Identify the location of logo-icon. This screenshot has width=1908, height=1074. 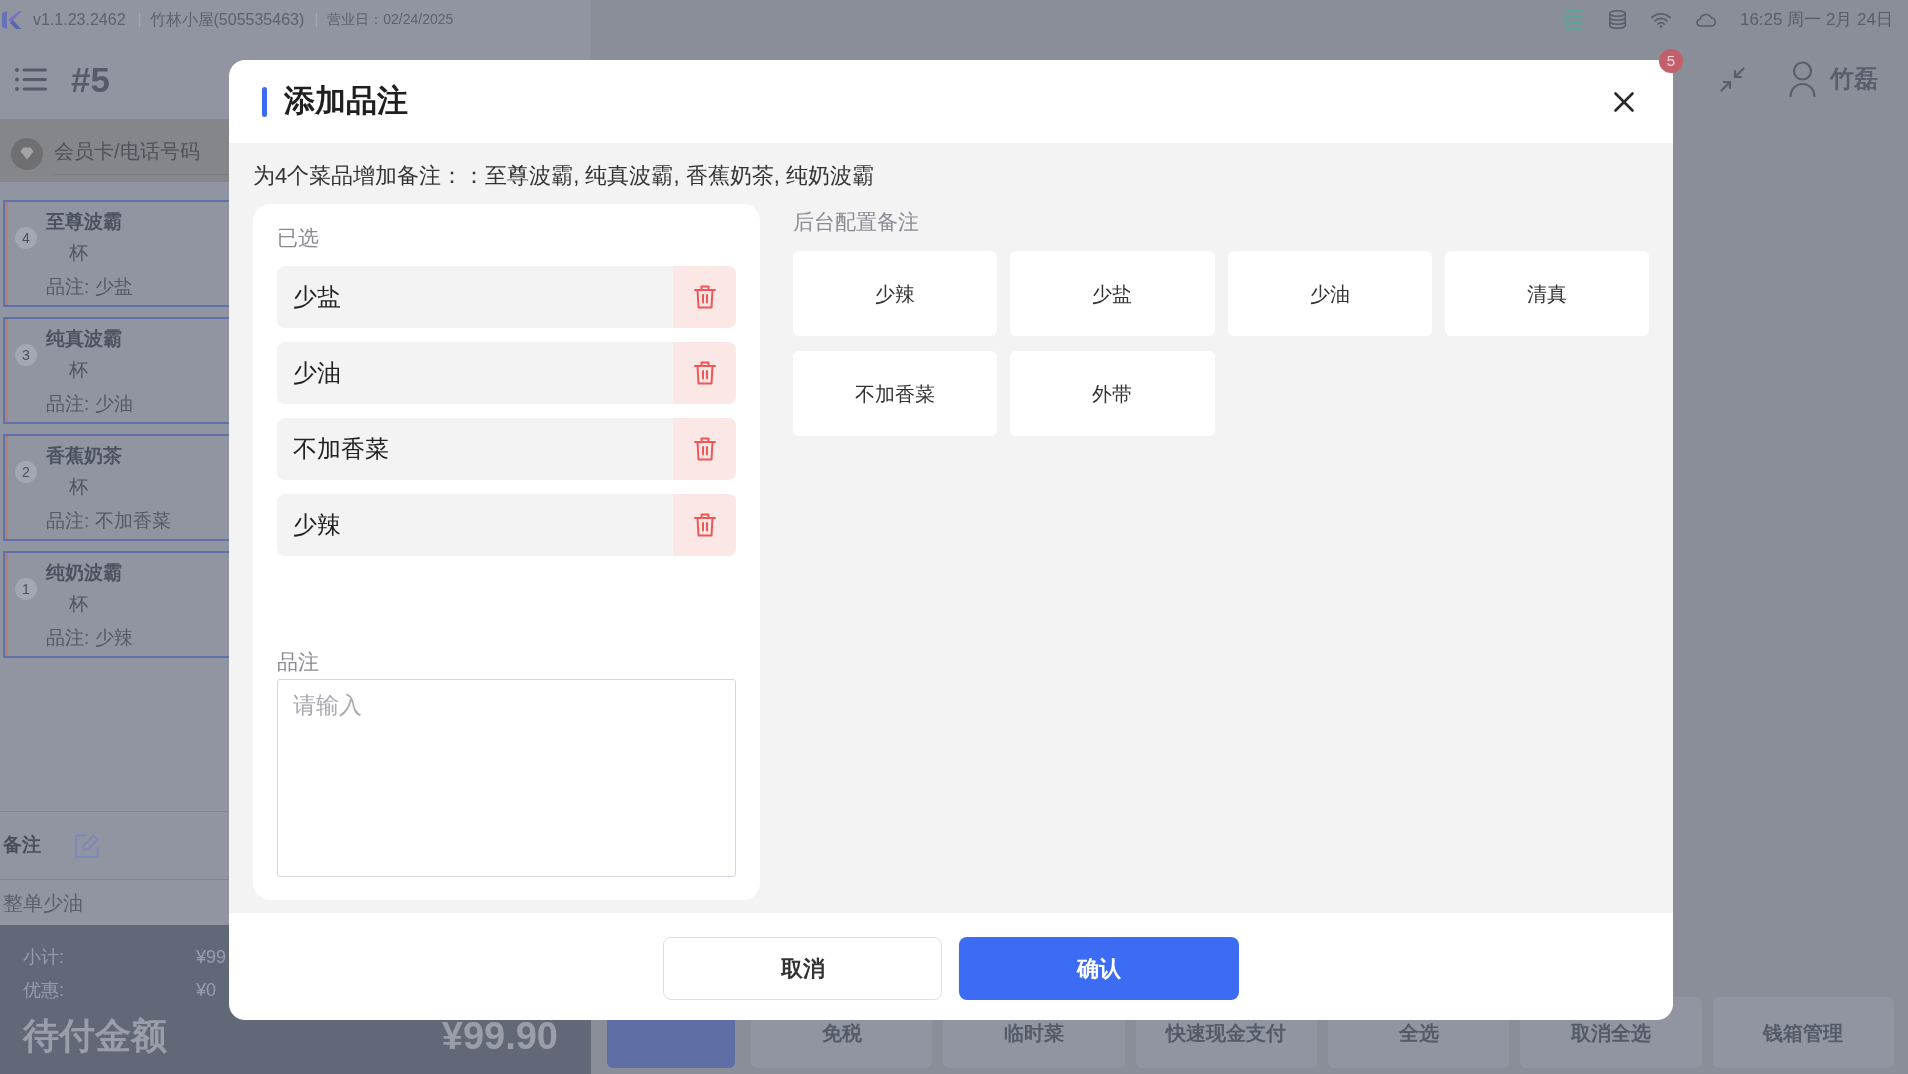
(12, 19).